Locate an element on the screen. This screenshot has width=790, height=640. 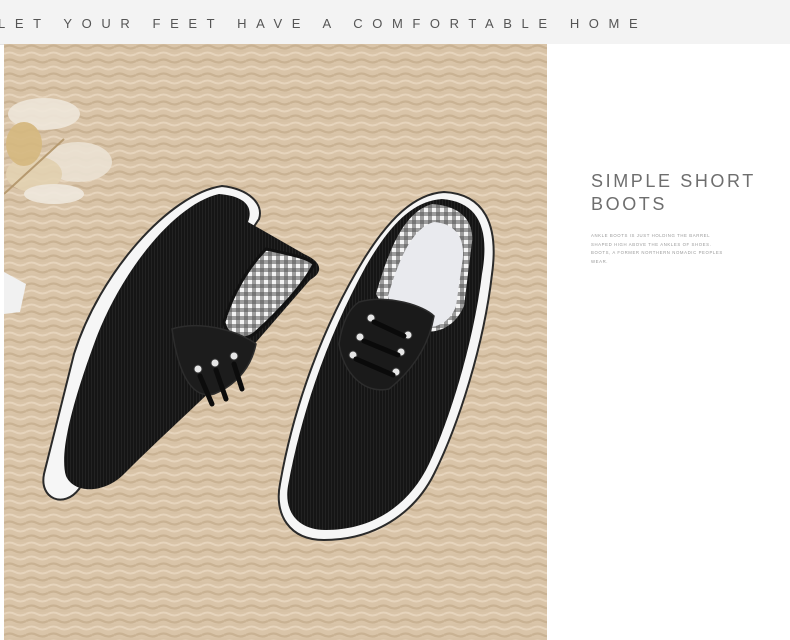
banner-slogan: LET YOUR FEET HAVE A COMFORTABLE HOME is located at coordinates (324, 23).